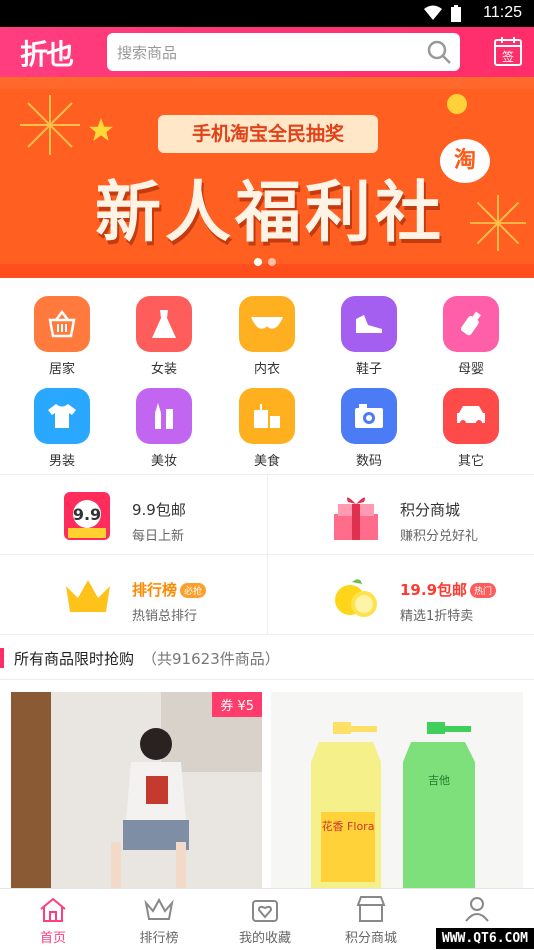 This screenshot has height=950, width=534. I want to click on banner-ribbon: 手机淘宝全民抽奖, so click(268, 134).